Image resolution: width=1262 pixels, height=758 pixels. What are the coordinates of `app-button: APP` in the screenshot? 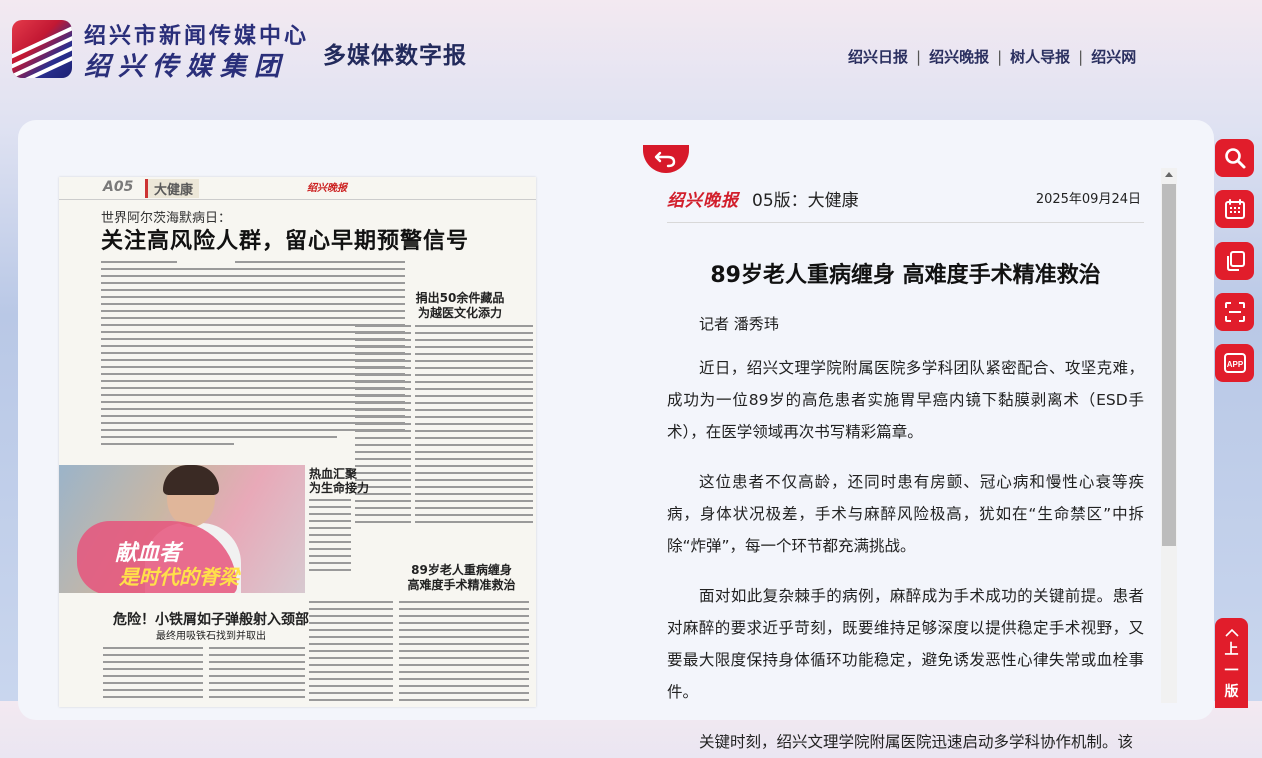 It's located at (1234, 363).